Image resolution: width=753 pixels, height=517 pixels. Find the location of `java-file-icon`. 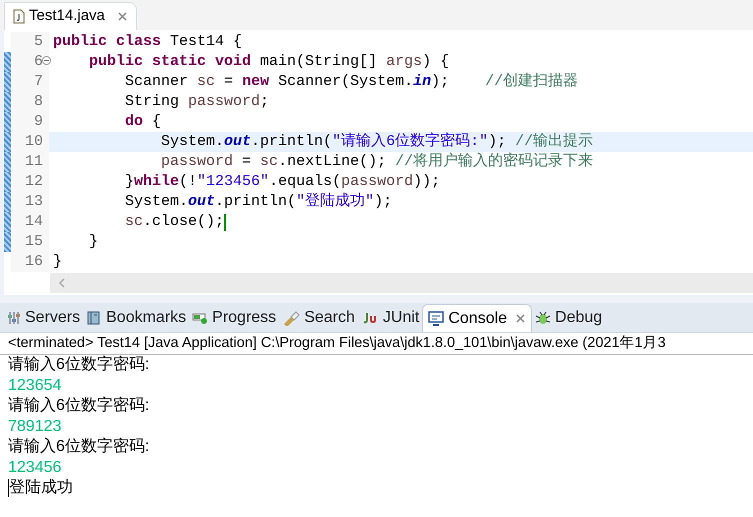

java-file-icon is located at coordinates (19, 16).